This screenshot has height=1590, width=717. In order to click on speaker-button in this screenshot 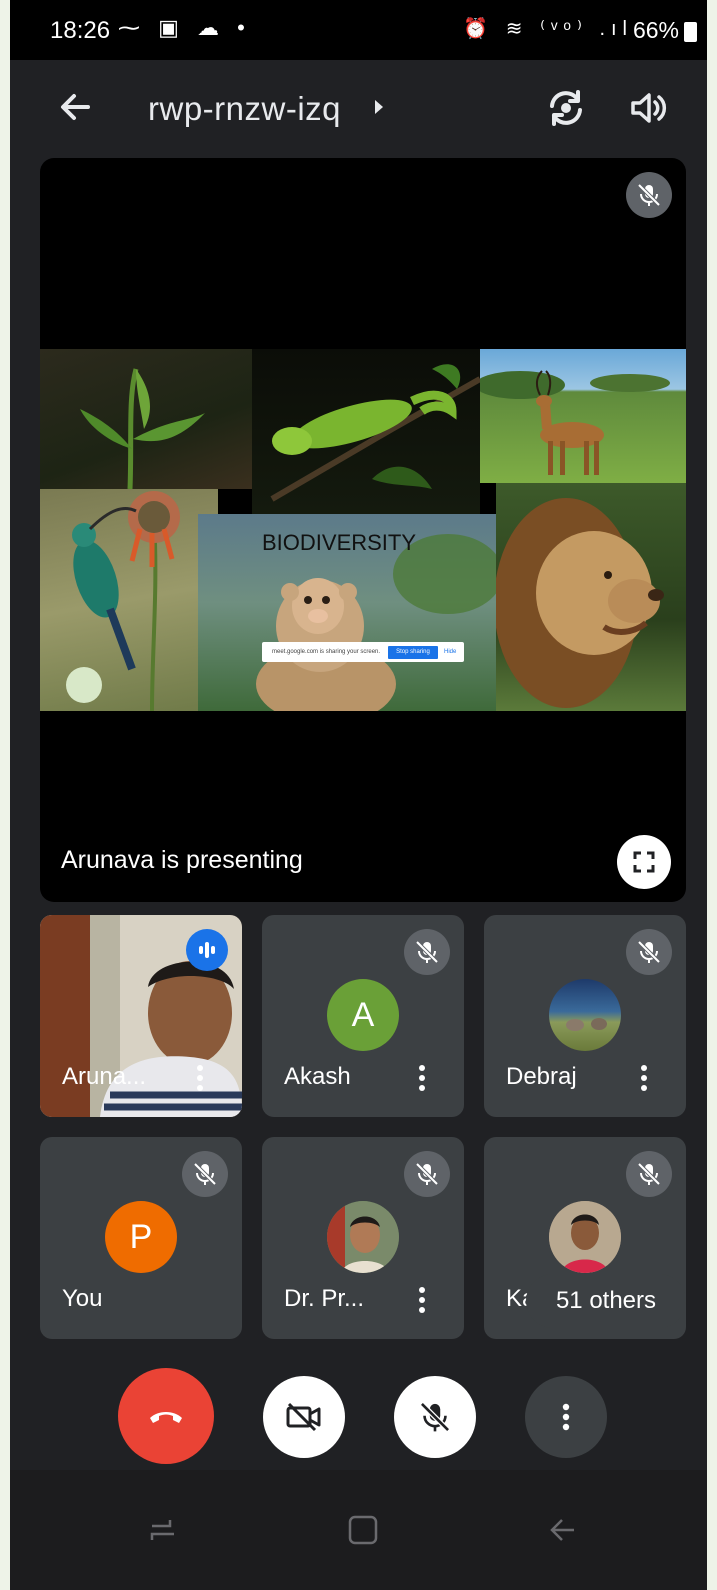, I will do `click(648, 108)`.